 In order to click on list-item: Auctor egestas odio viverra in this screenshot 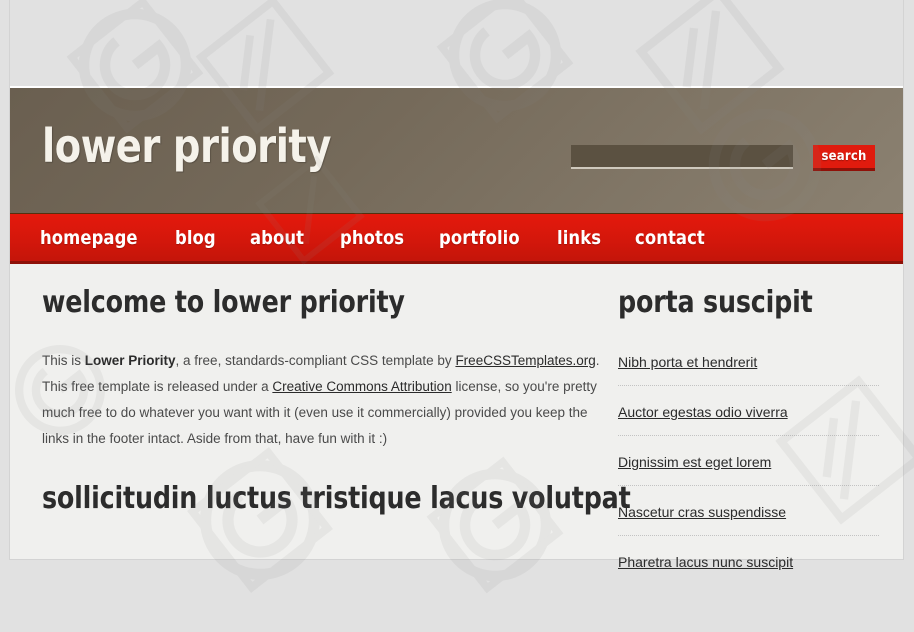, I will do `click(748, 420)`.